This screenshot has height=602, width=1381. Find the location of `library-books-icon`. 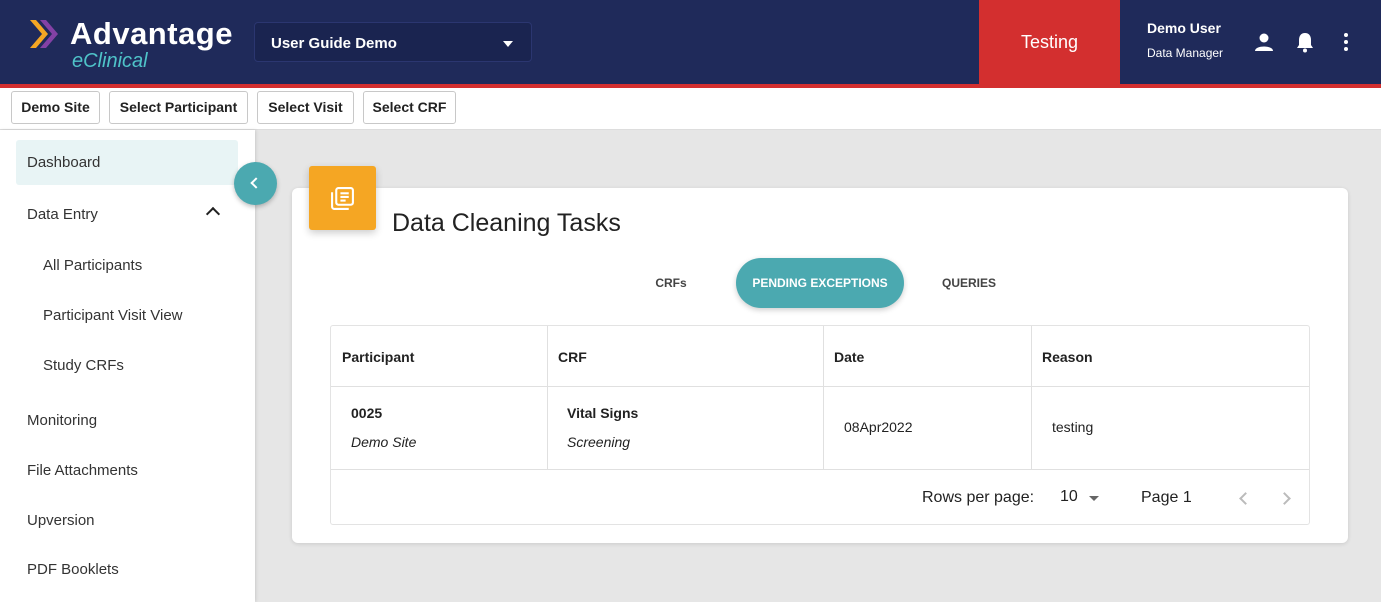

library-books-icon is located at coordinates (342, 198).